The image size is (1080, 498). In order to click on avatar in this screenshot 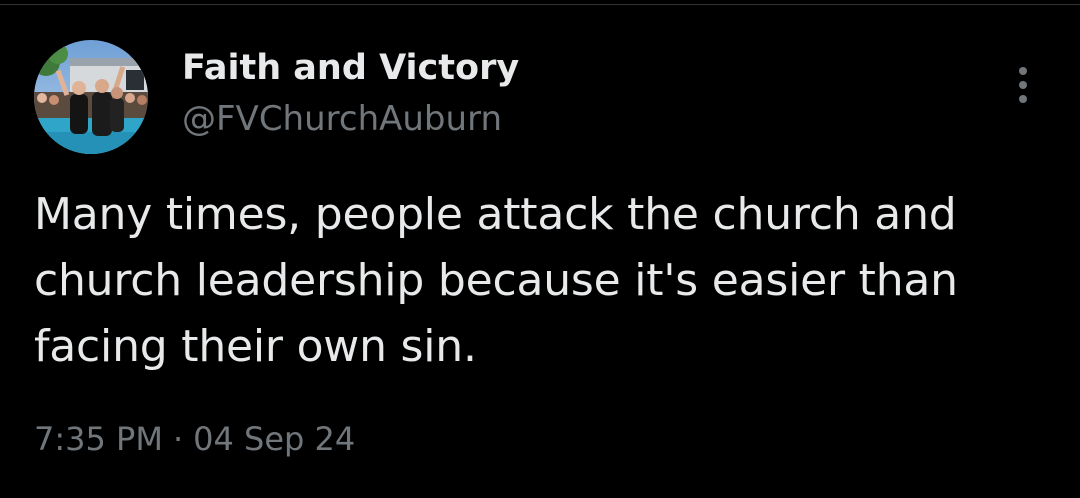, I will do `click(91, 97)`.